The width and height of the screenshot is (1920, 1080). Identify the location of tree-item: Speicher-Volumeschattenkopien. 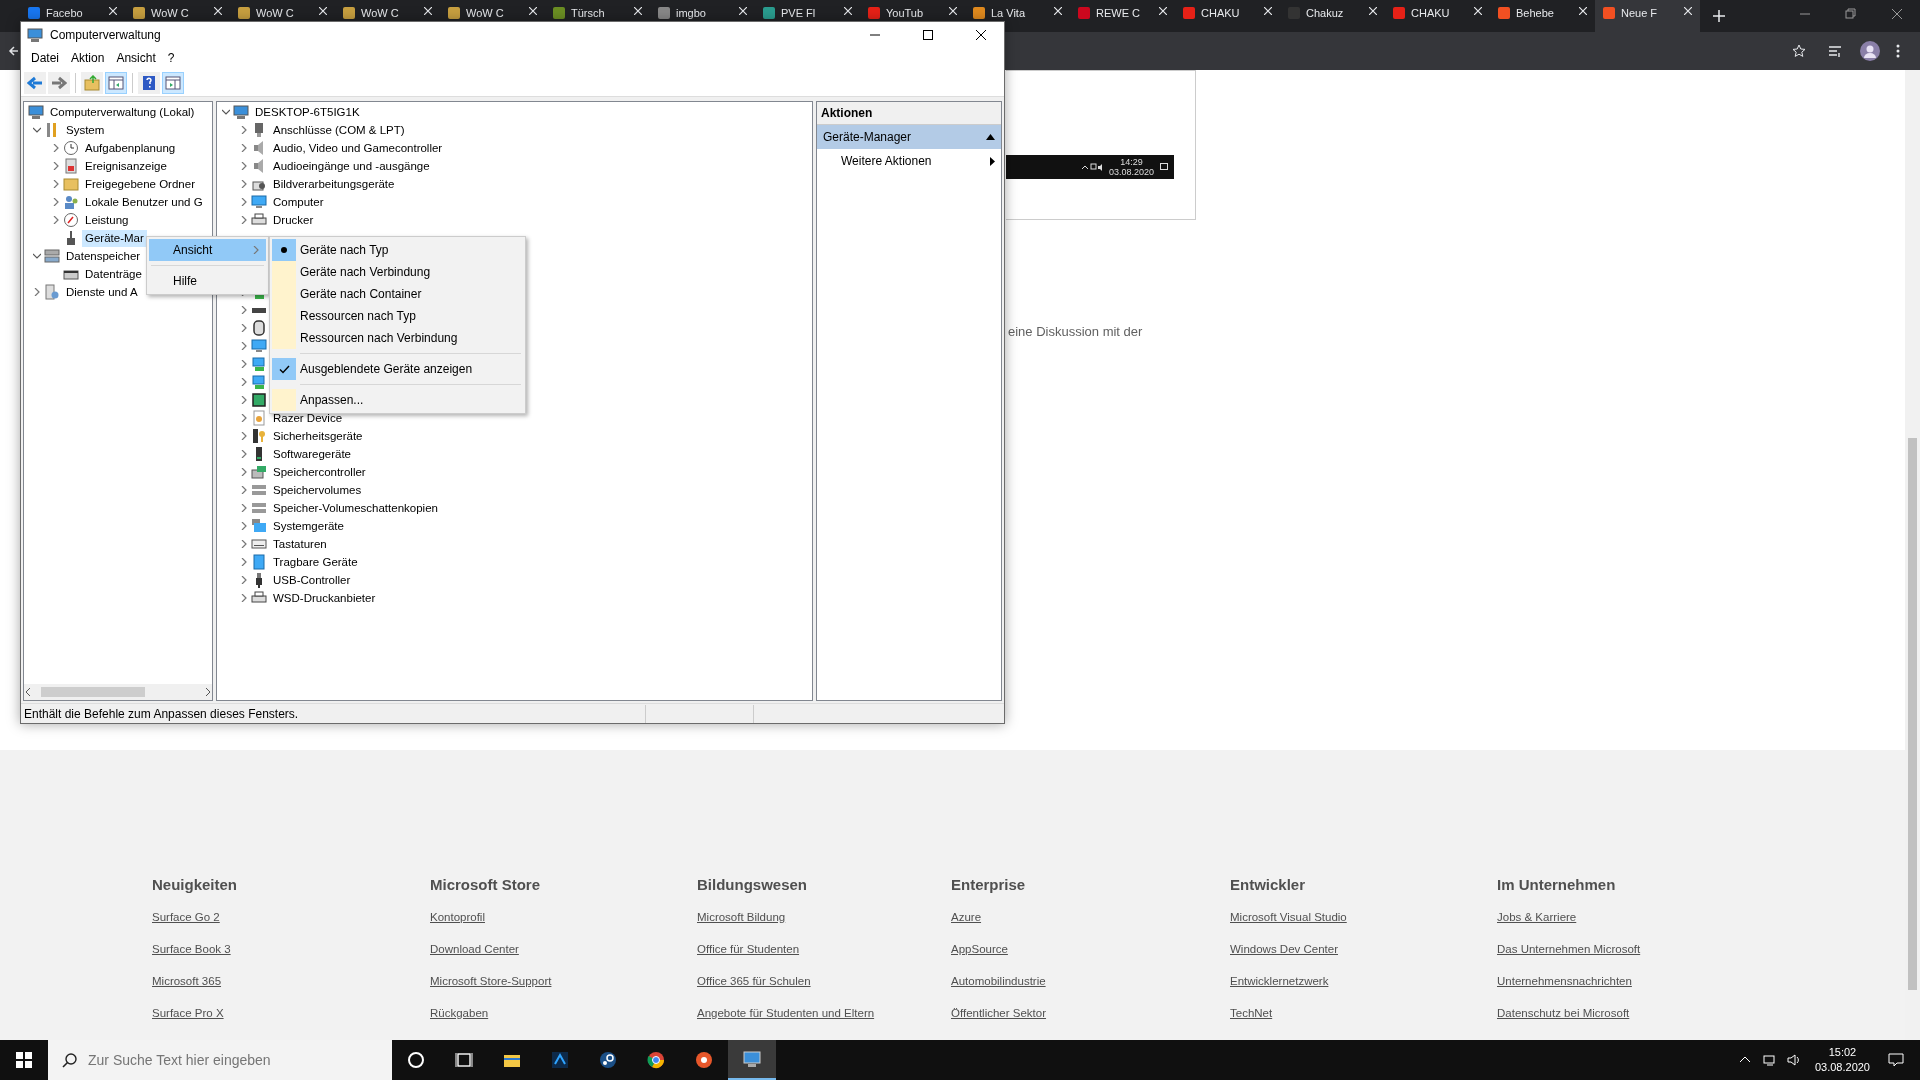
(355, 508).